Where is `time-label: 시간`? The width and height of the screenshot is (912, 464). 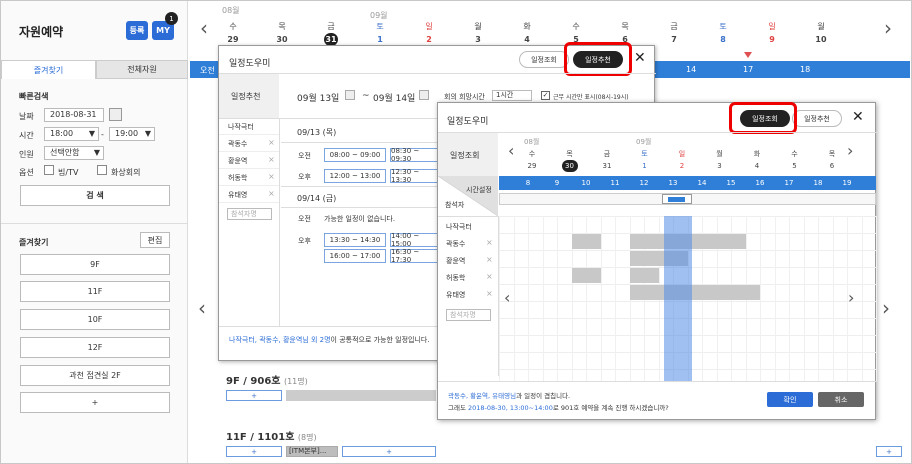
time-label: 시간 is located at coordinates (26, 135).